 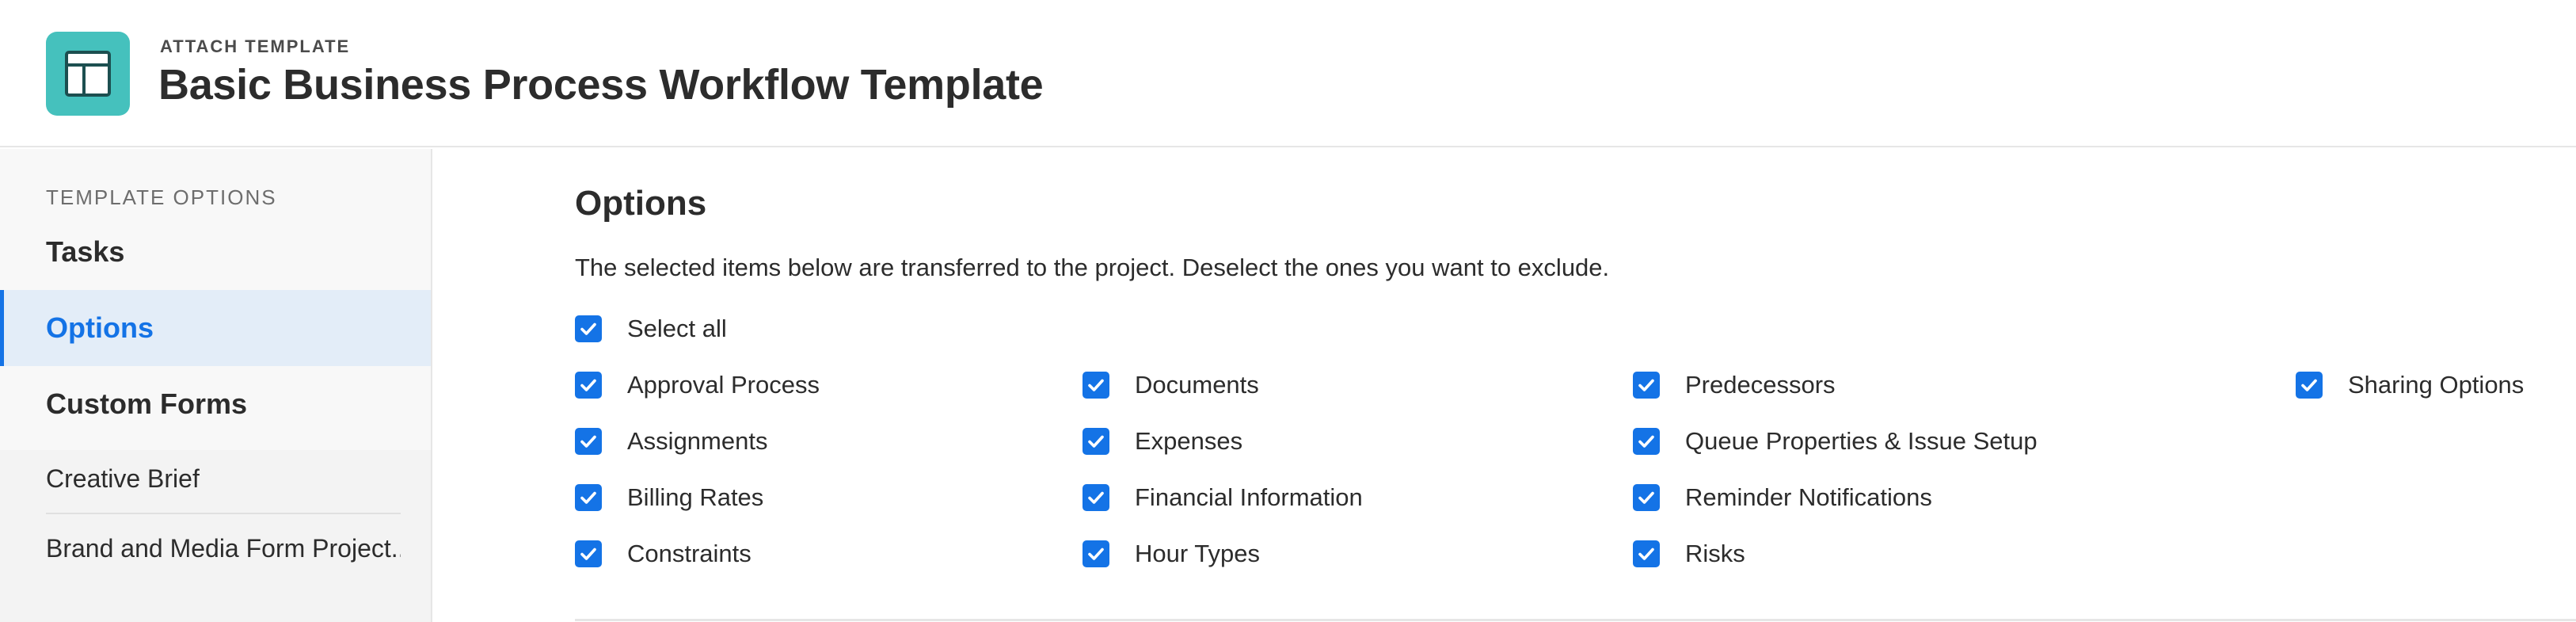 What do you see at coordinates (2436, 385) in the screenshot?
I see `checkbox-label: Sharing Options` at bounding box center [2436, 385].